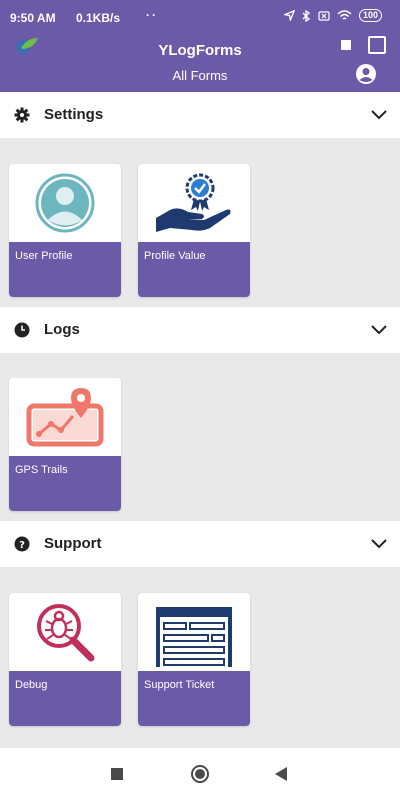 The image size is (400, 800). What do you see at coordinates (344, 15) in the screenshot?
I see `wifi-icon` at bounding box center [344, 15].